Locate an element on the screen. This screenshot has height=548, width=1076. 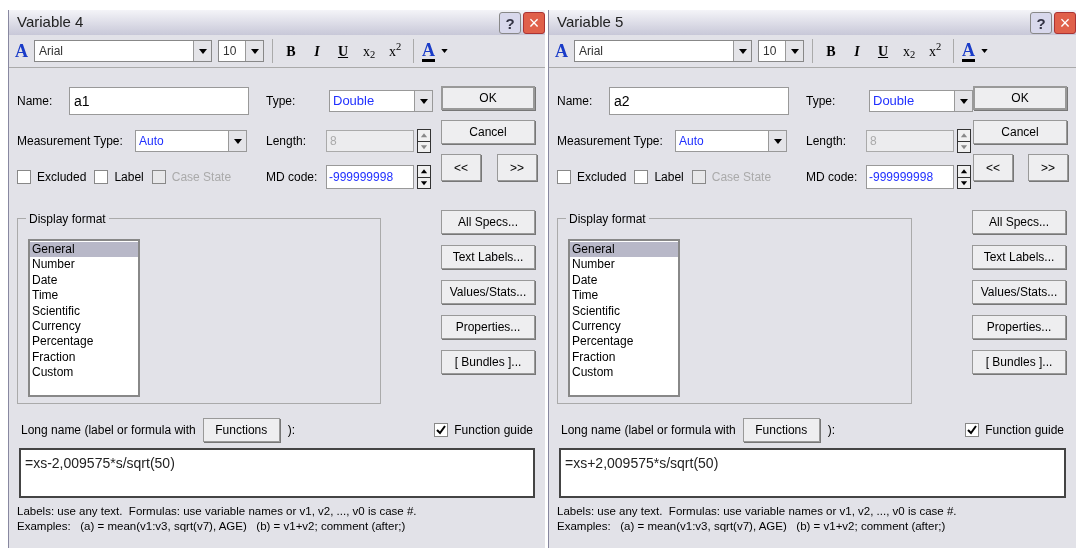
check-icon is located at coordinates (441, 430).